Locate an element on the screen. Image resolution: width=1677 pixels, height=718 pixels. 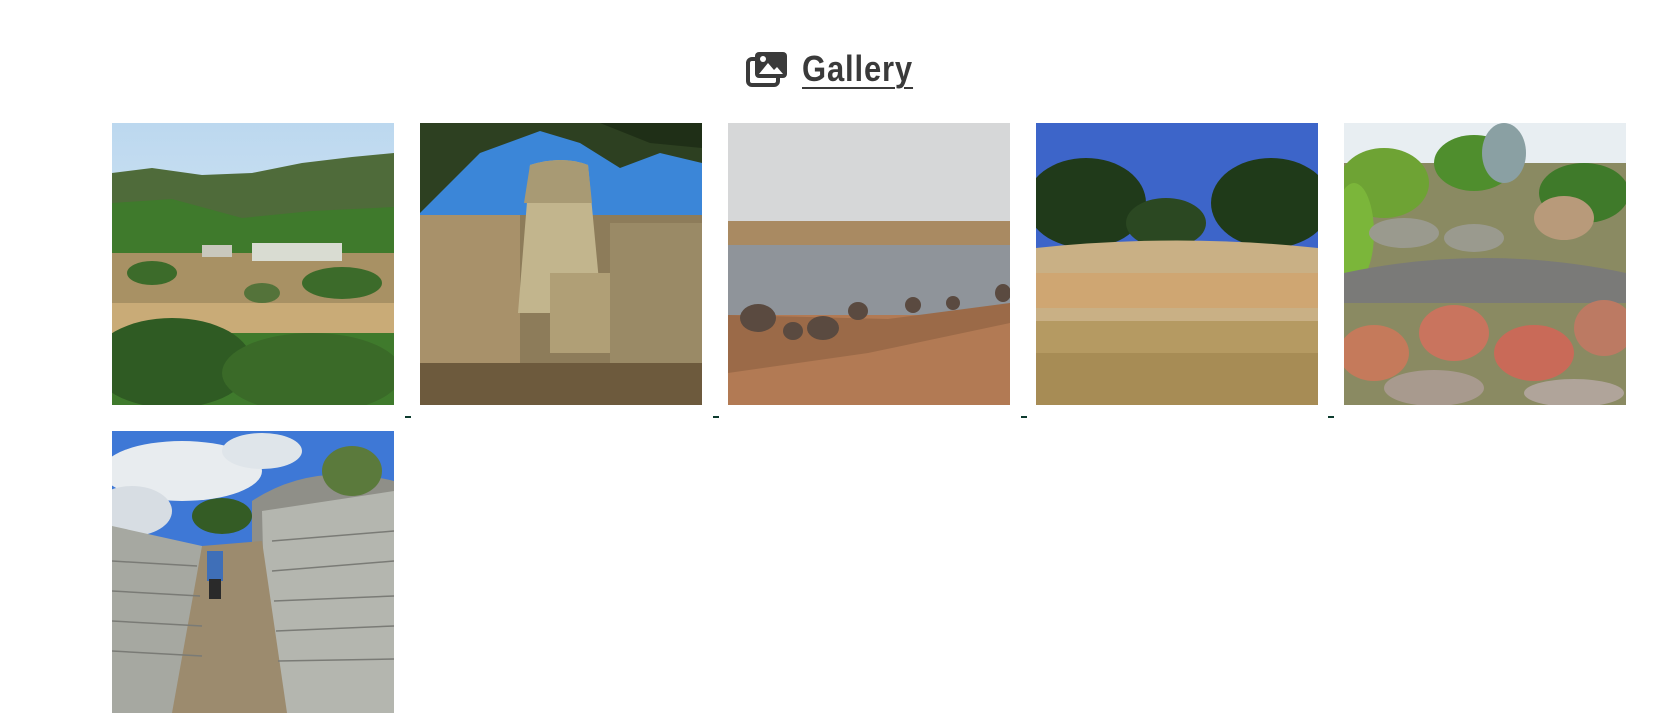
landscape-photo is located at coordinates (253, 264).